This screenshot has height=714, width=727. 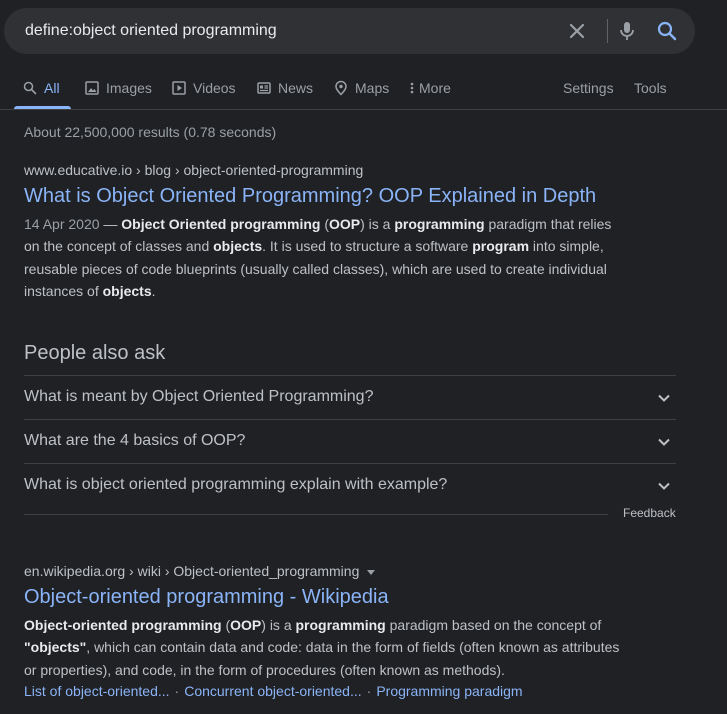 I want to click on snippet-text: into simple,, so click(x=566, y=246).